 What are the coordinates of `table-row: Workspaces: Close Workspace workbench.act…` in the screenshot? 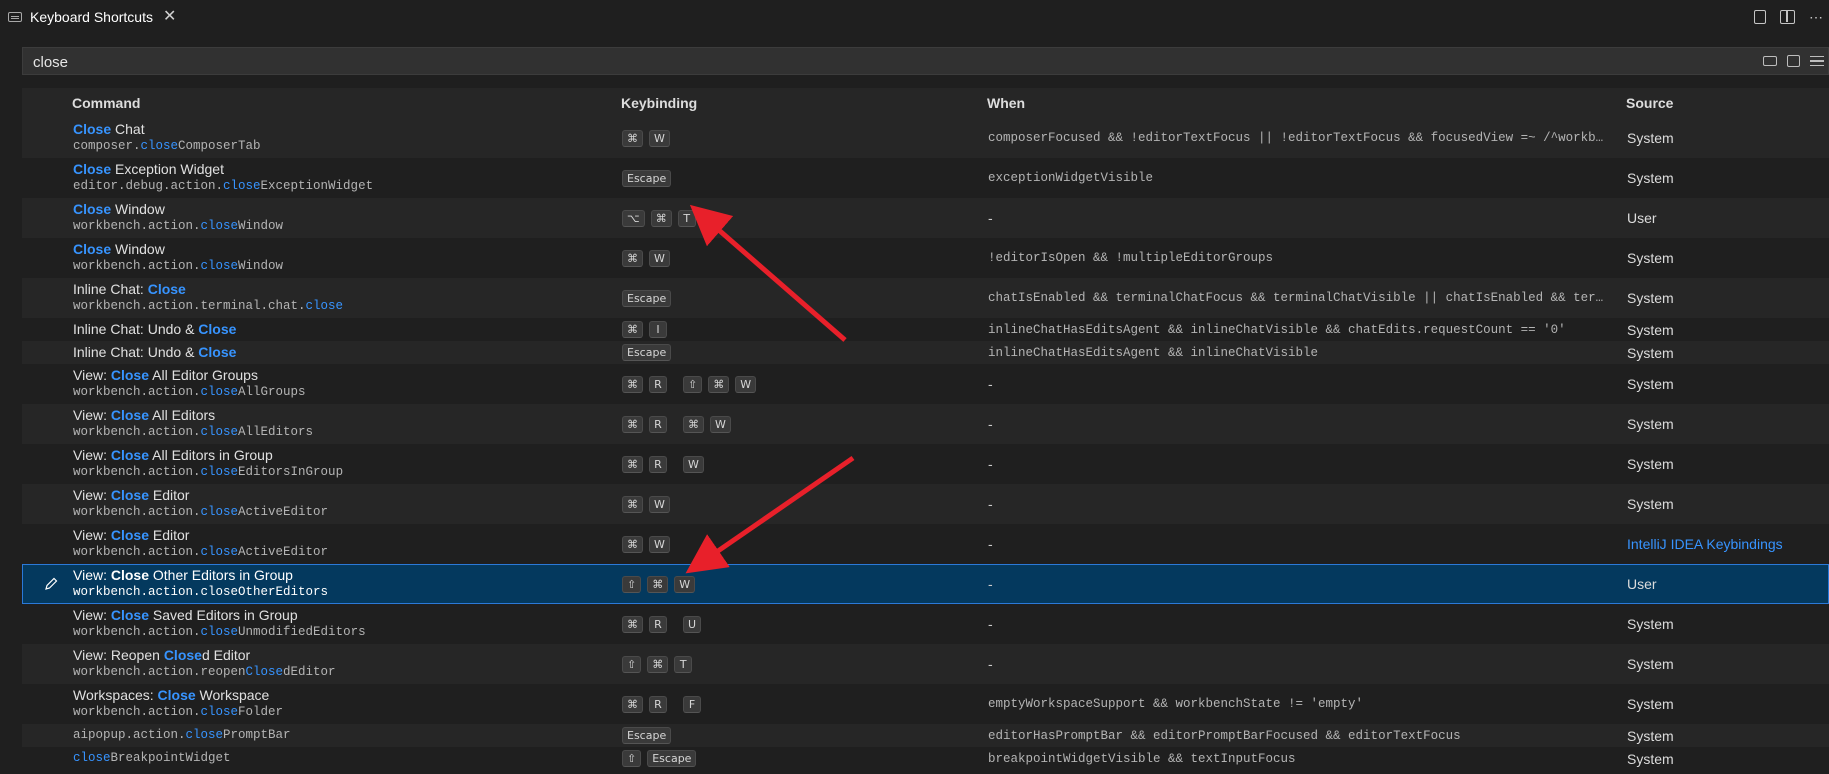 It's located at (925, 704).